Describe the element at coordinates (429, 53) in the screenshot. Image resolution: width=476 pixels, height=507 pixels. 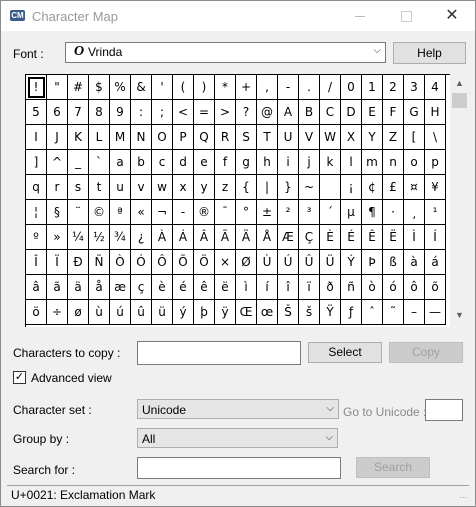
I see `help-button: Help` at that location.